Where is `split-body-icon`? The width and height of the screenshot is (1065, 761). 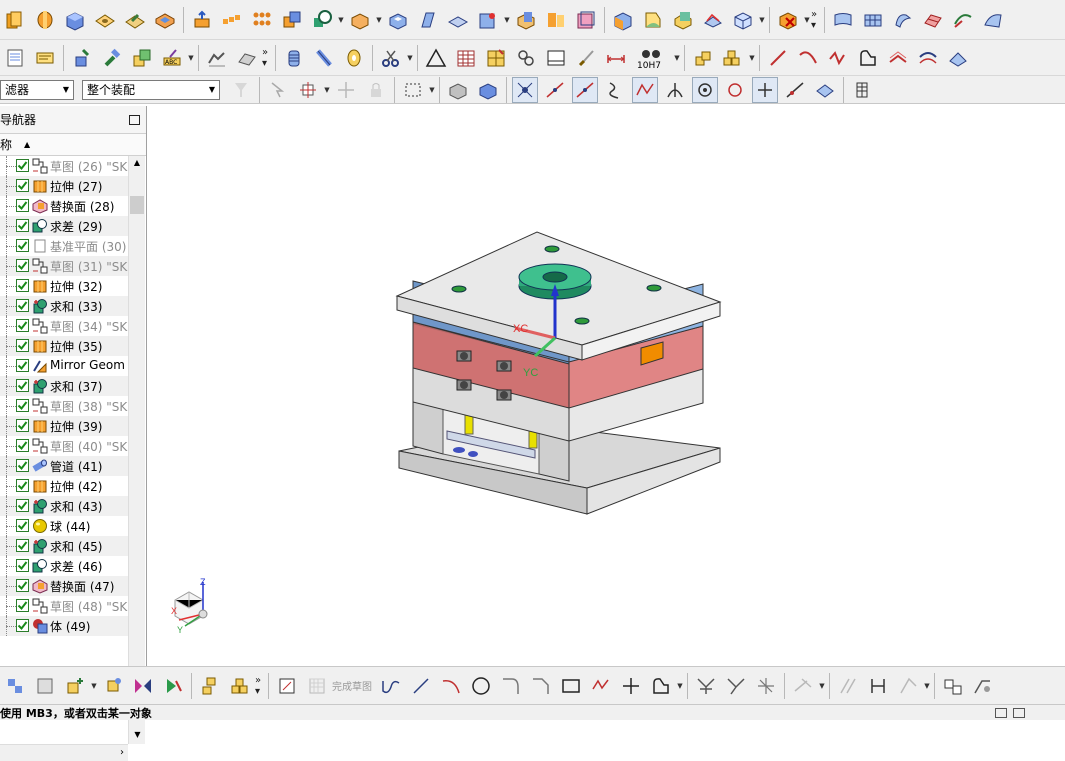
split-body-icon is located at coordinates (556, 20).